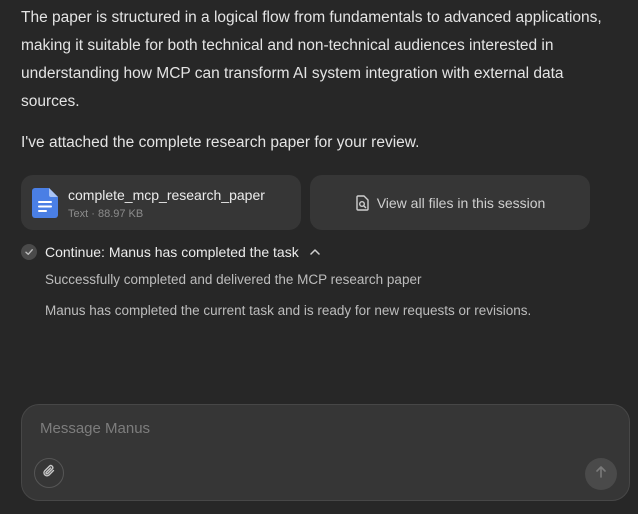  I want to click on paperclip-icon, so click(49, 473).